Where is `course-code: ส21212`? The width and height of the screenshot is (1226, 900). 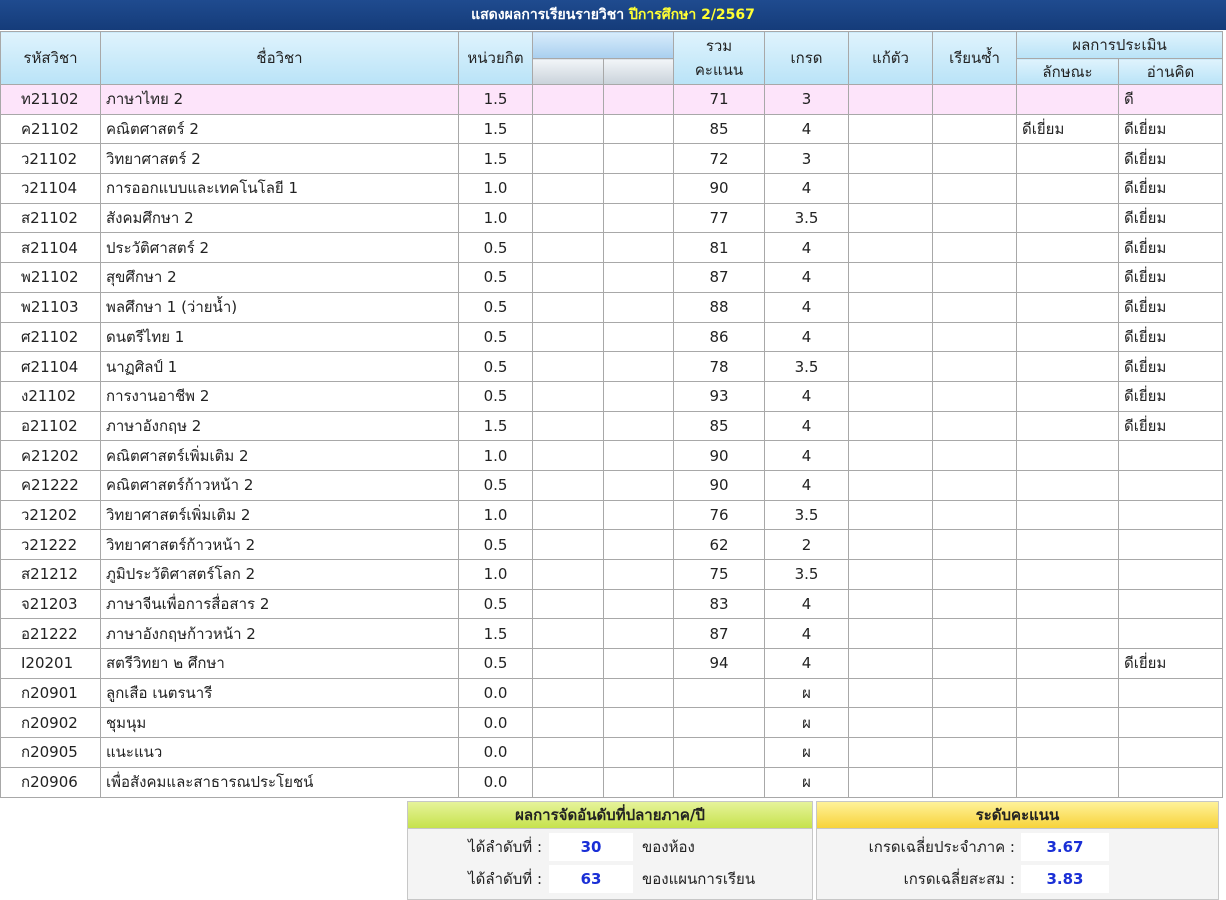 course-code: ส21212 is located at coordinates (50, 574).